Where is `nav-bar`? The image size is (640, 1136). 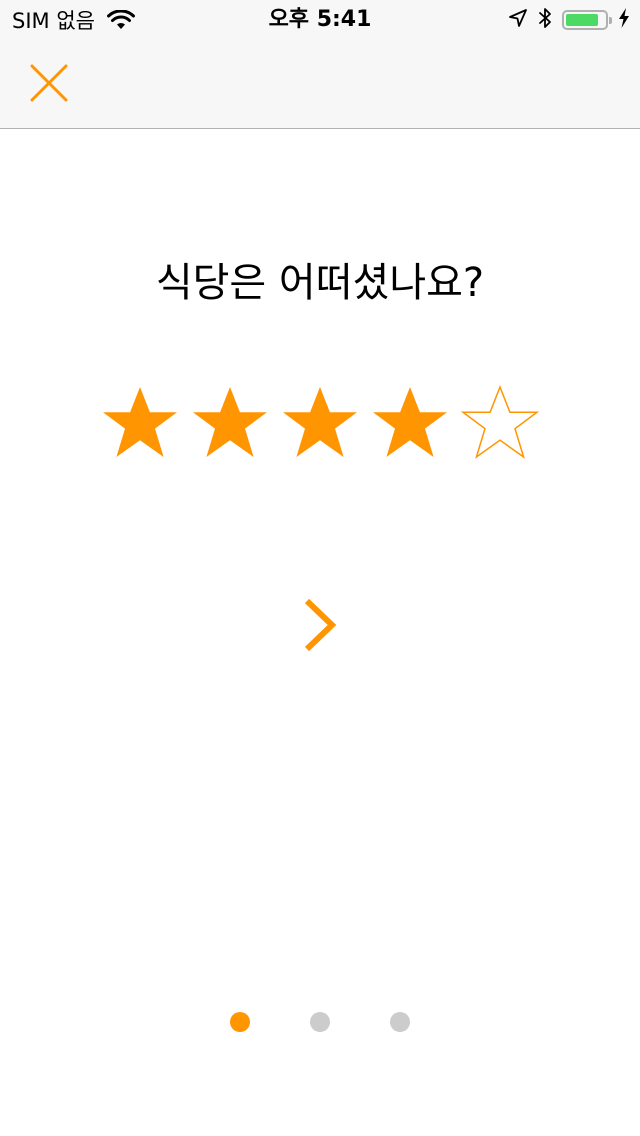
nav-bar is located at coordinates (320, 84).